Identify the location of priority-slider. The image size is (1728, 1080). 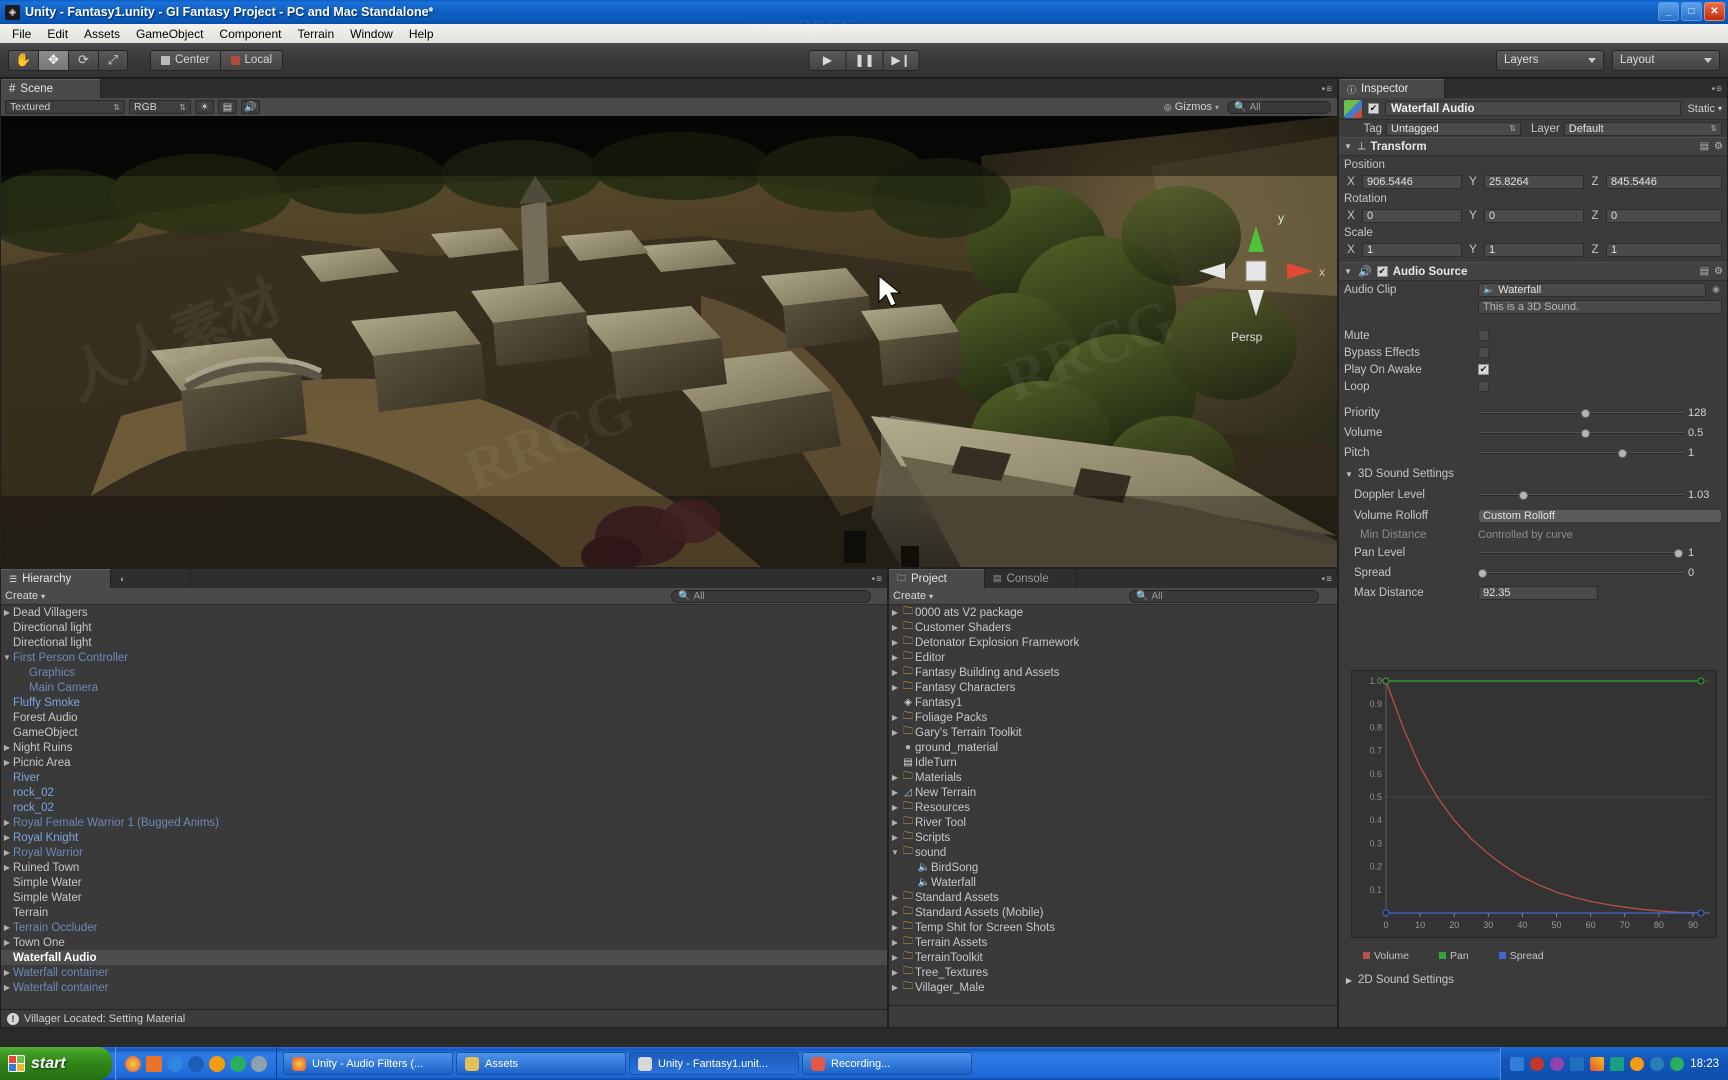
(1581, 413).